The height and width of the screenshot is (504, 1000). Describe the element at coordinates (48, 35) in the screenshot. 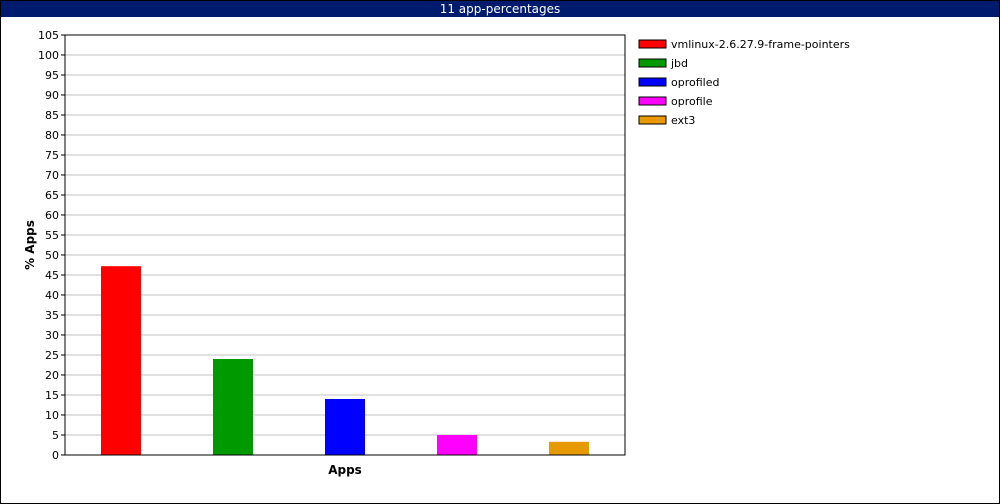

I see `y-tick-label: 105` at that location.